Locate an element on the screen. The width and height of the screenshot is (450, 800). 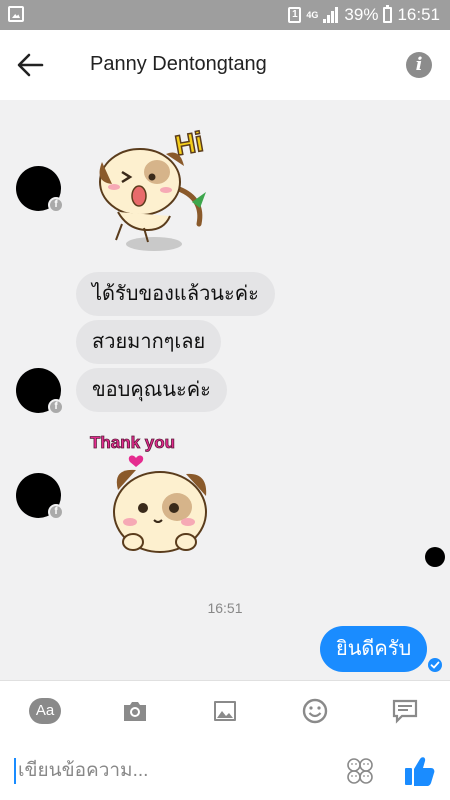
sticker-icon is located at coordinates (360, 771).